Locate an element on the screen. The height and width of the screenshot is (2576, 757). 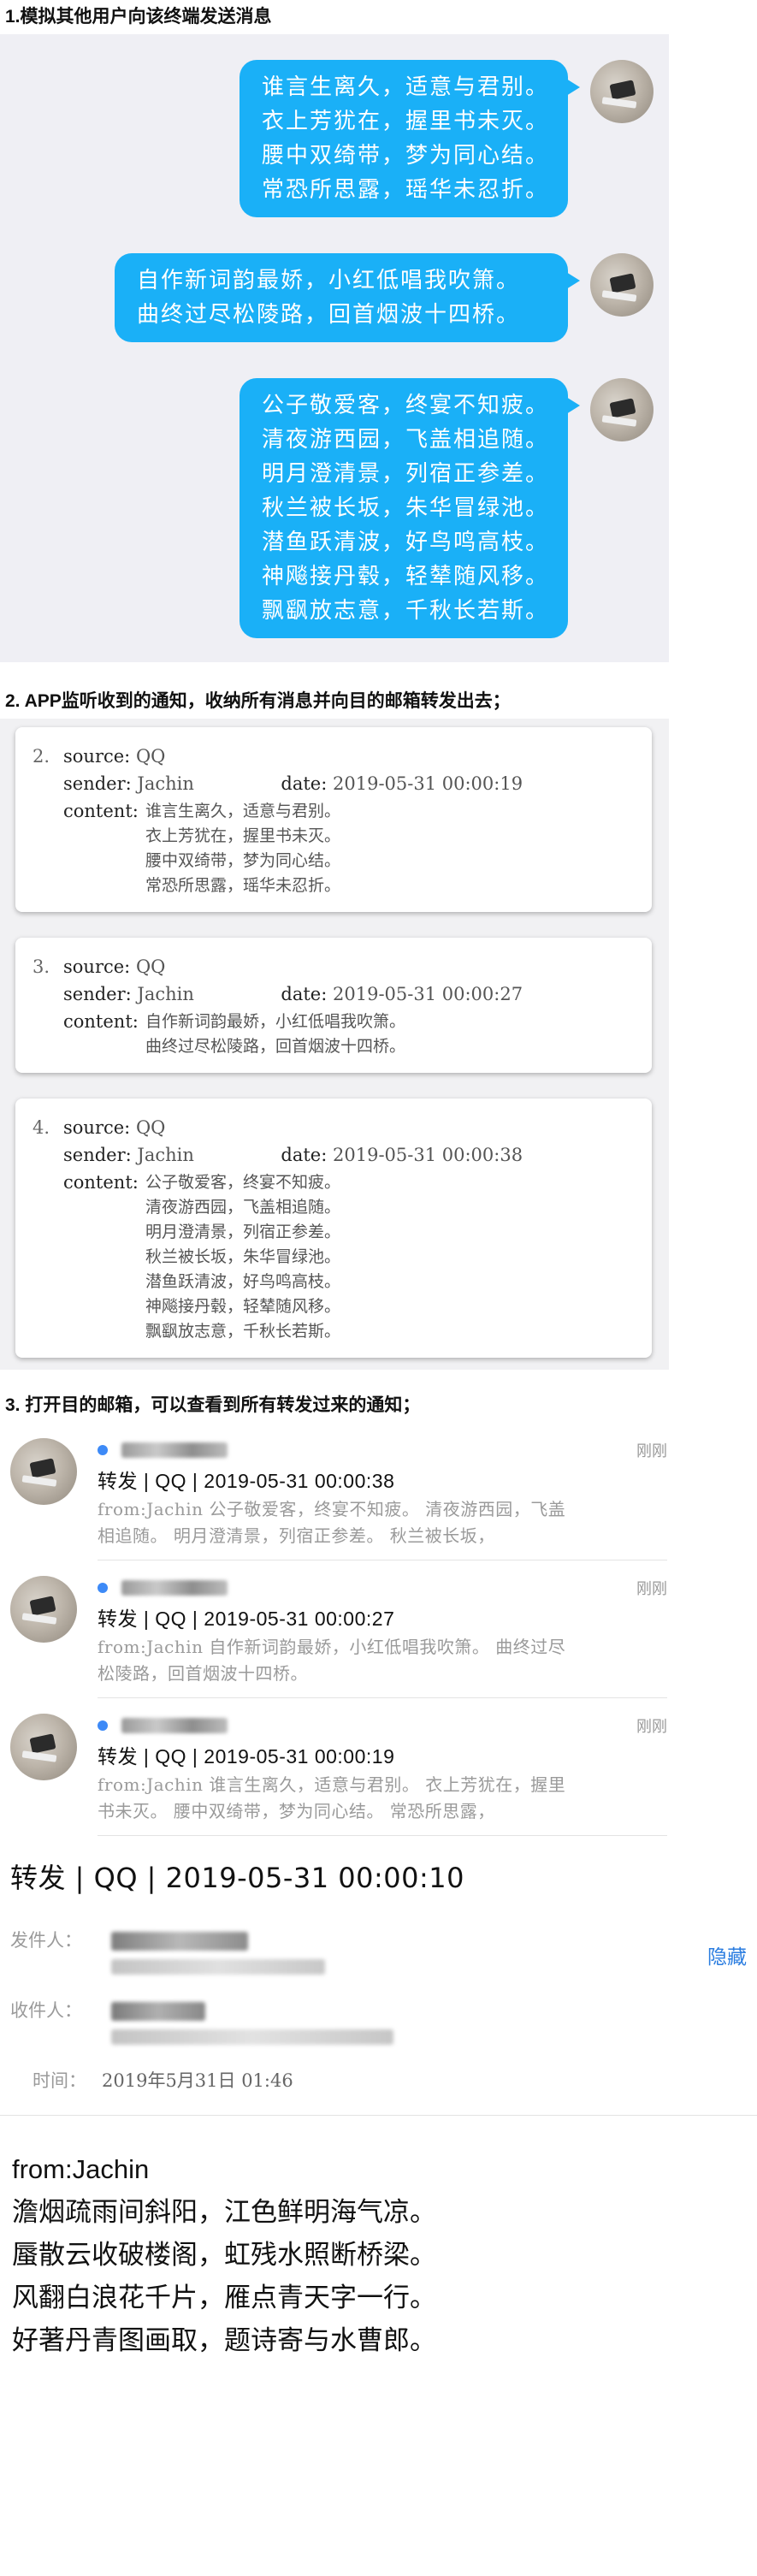
message-line: 公子敬爱客，终宴不知疲。 is located at coordinates (405, 405).